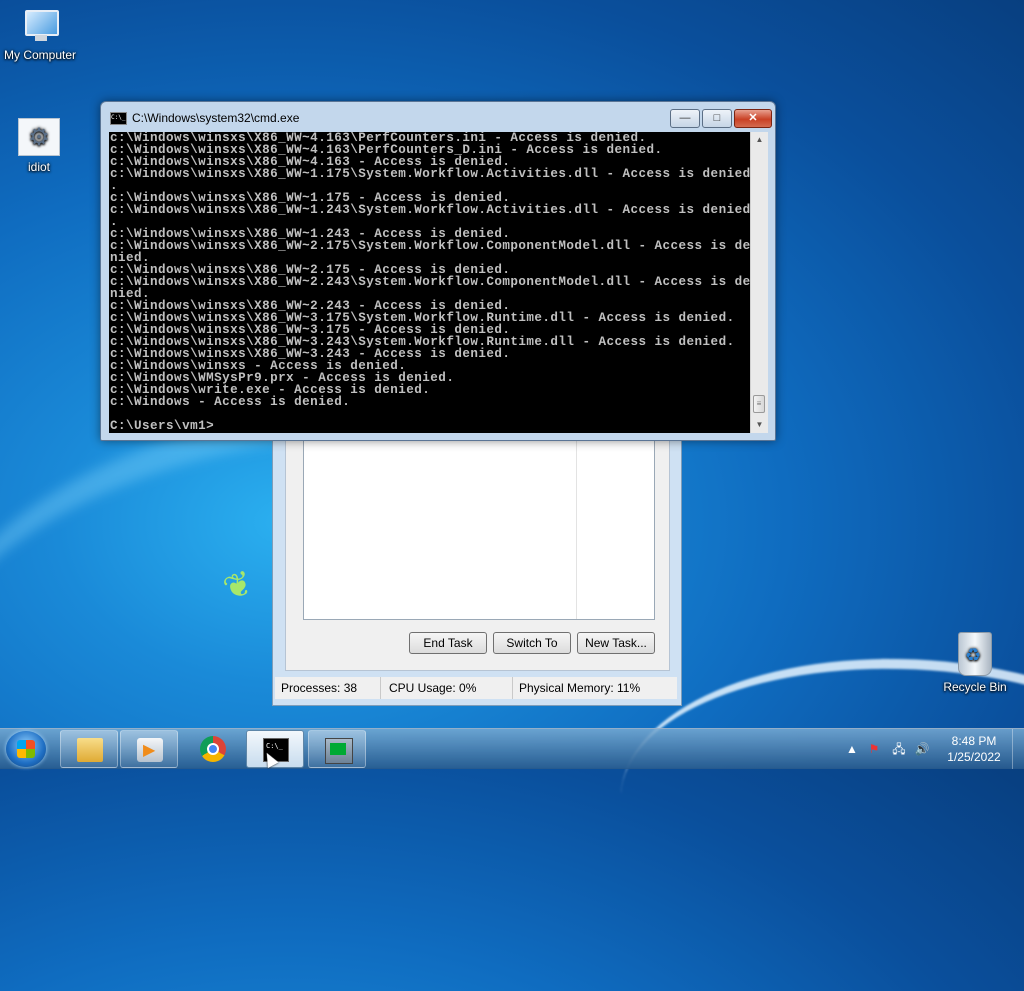 The image size is (1024, 991). What do you see at coordinates (479, 527) in the screenshot?
I see `task-list` at bounding box center [479, 527].